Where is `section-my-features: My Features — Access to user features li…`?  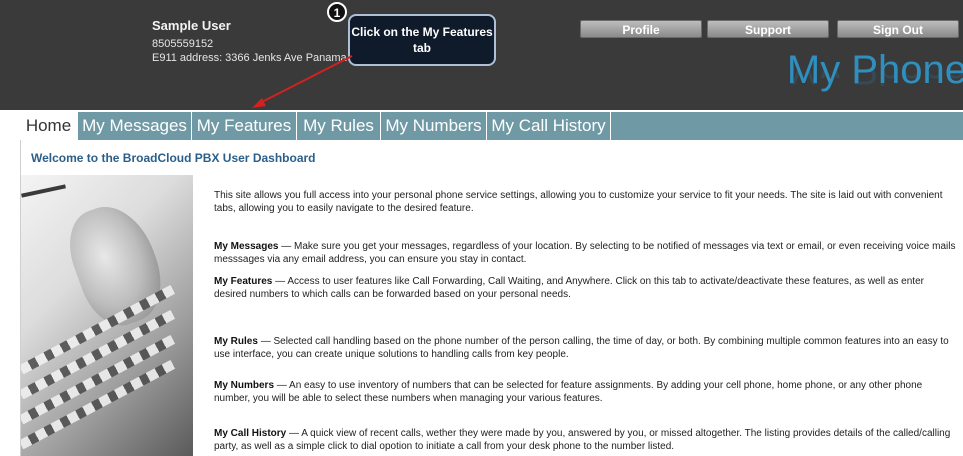 section-my-features: My Features — Access to user features li… is located at coordinates (586, 288).